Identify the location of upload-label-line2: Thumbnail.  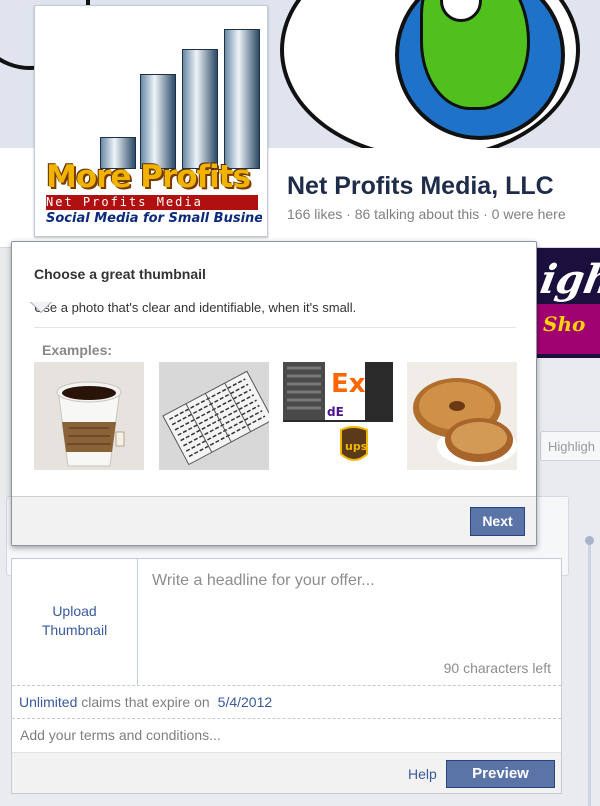
(74, 630).